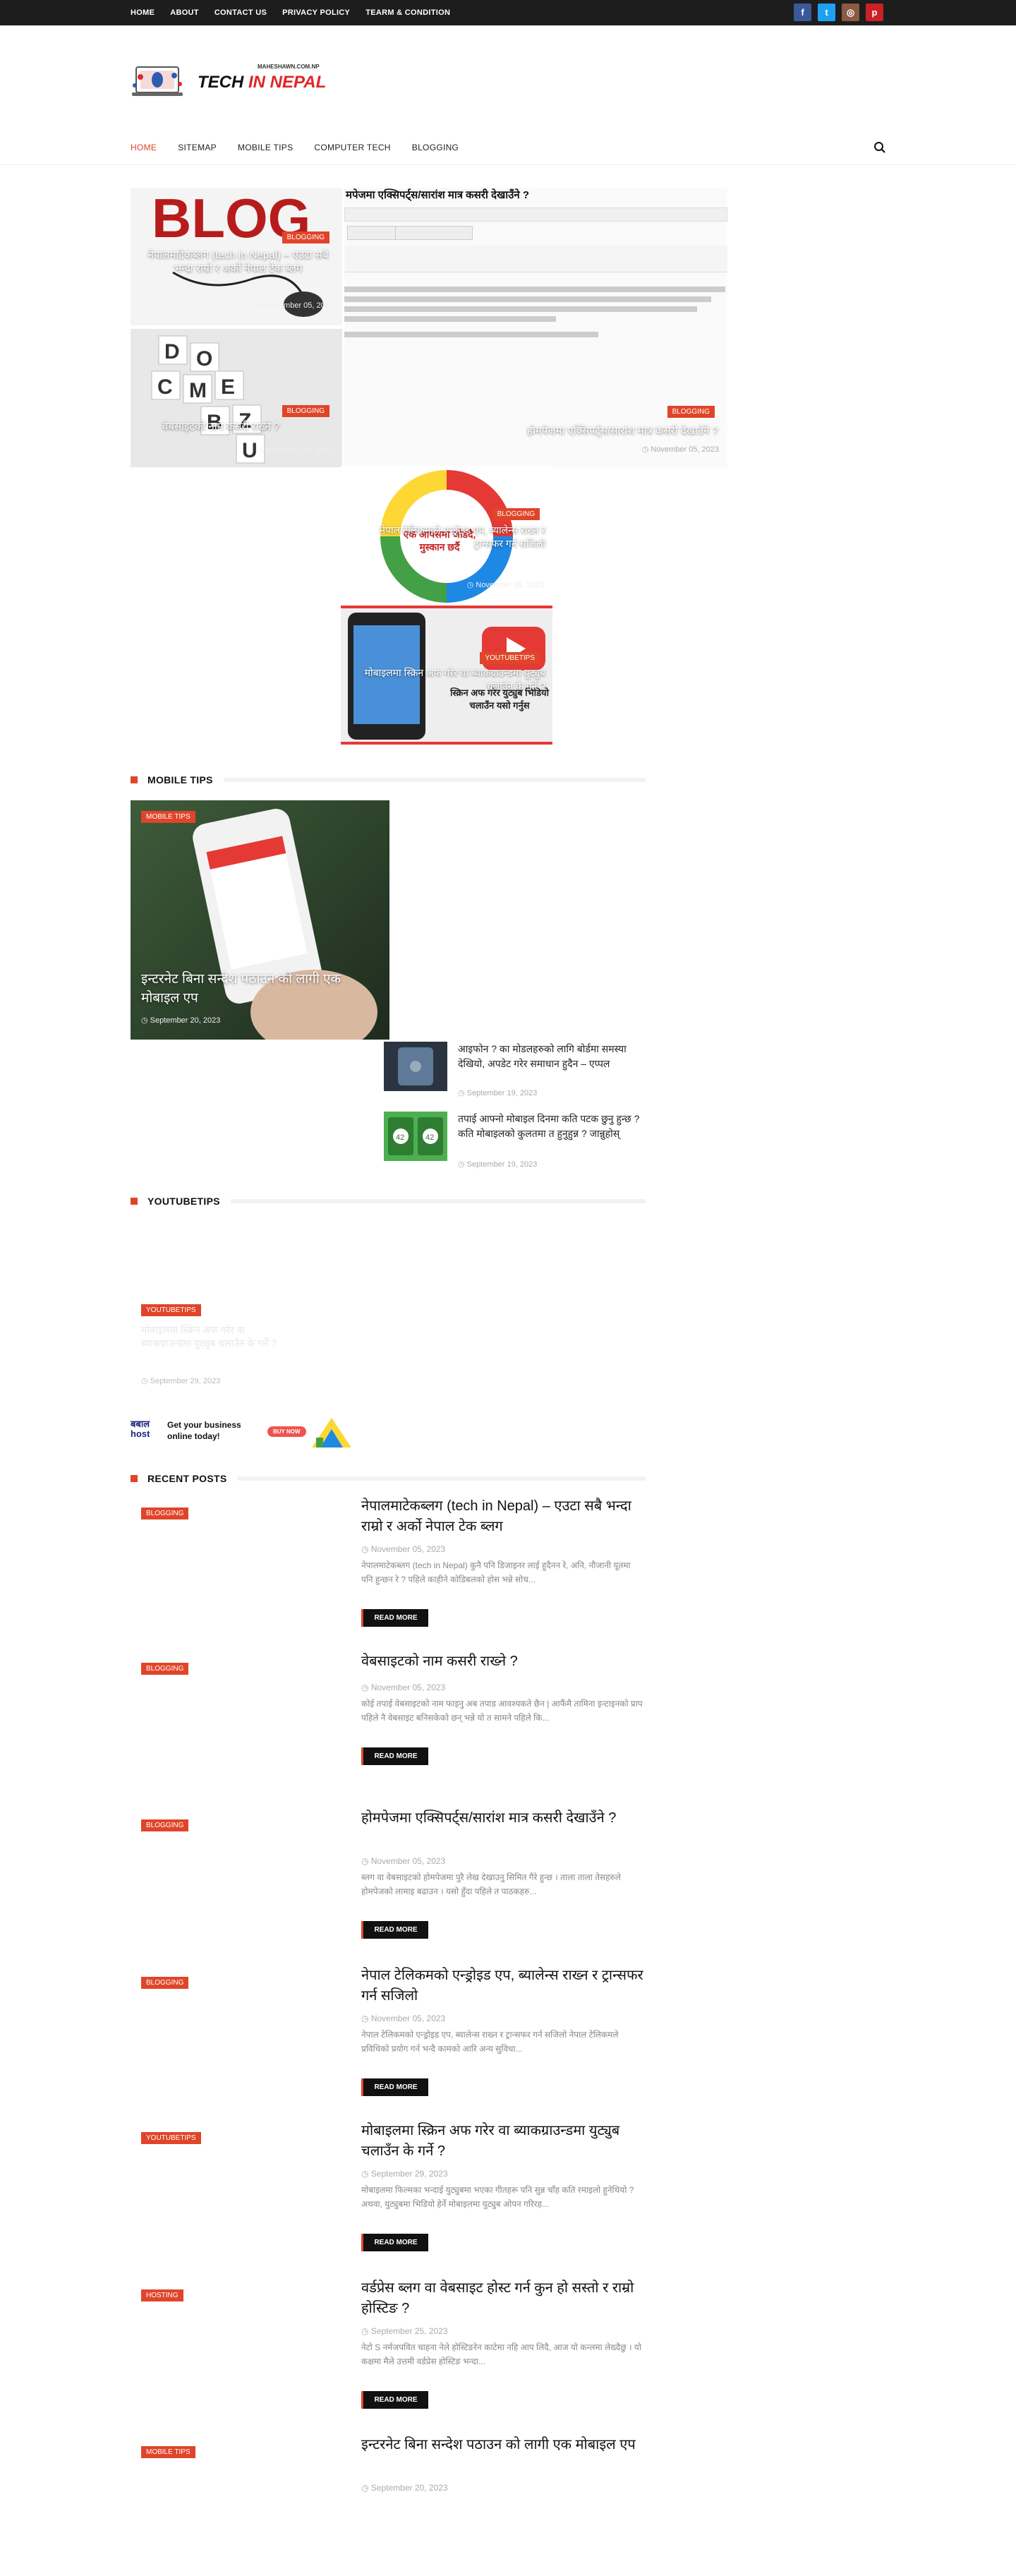  I want to click on post-date: ◷ September 25, 2023, so click(404, 2331).